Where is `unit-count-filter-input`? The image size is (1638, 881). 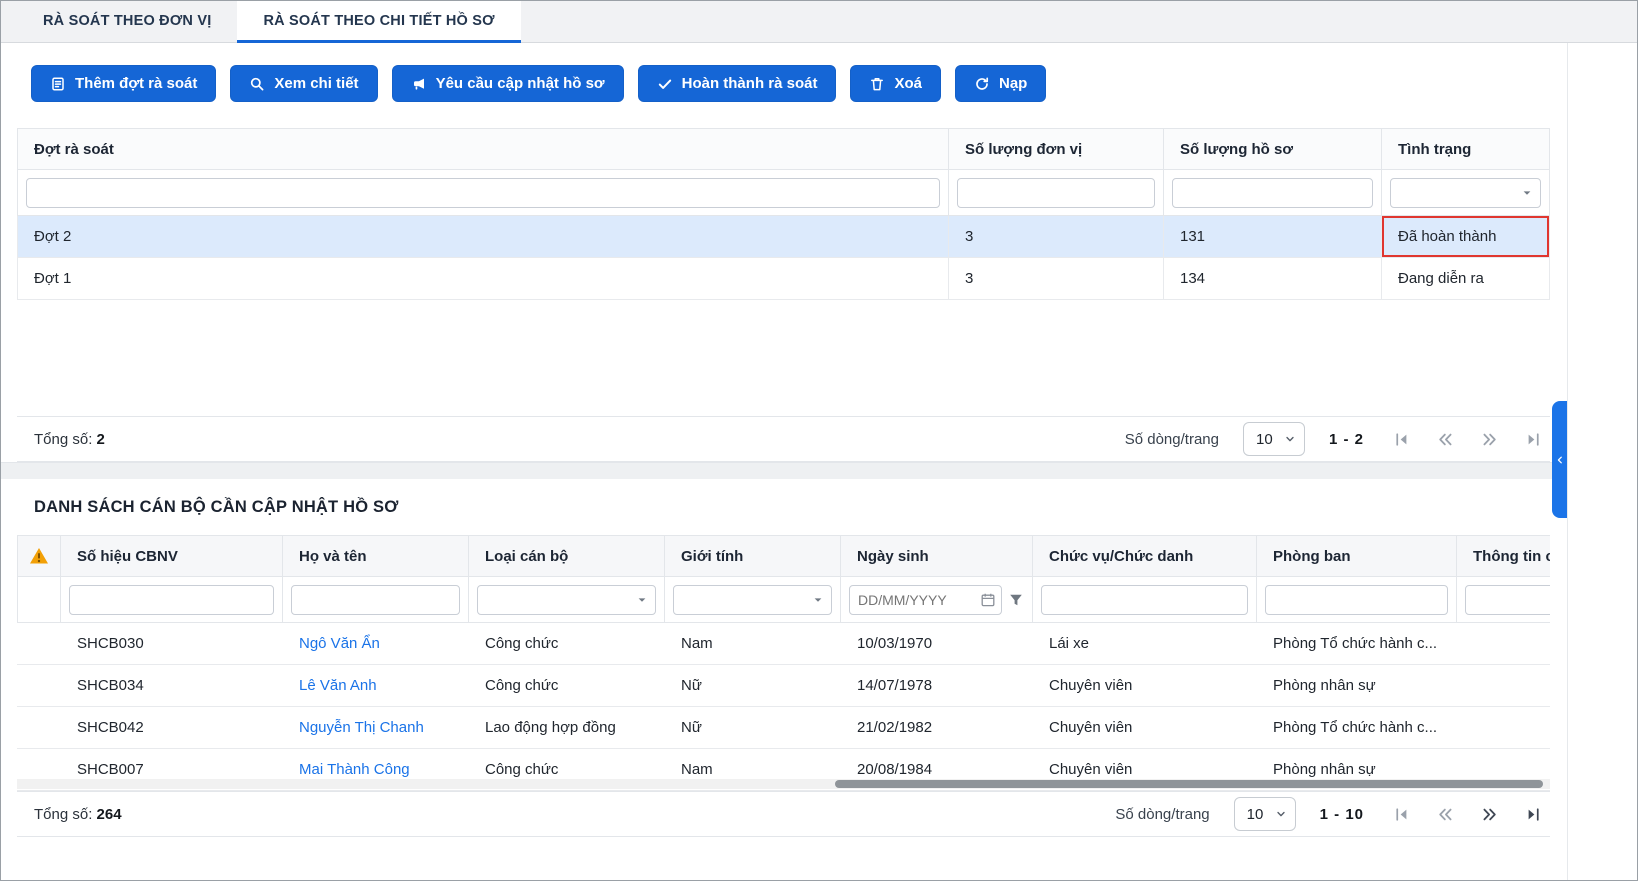
unit-count-filter-input is located at coordinates (1056, 192).